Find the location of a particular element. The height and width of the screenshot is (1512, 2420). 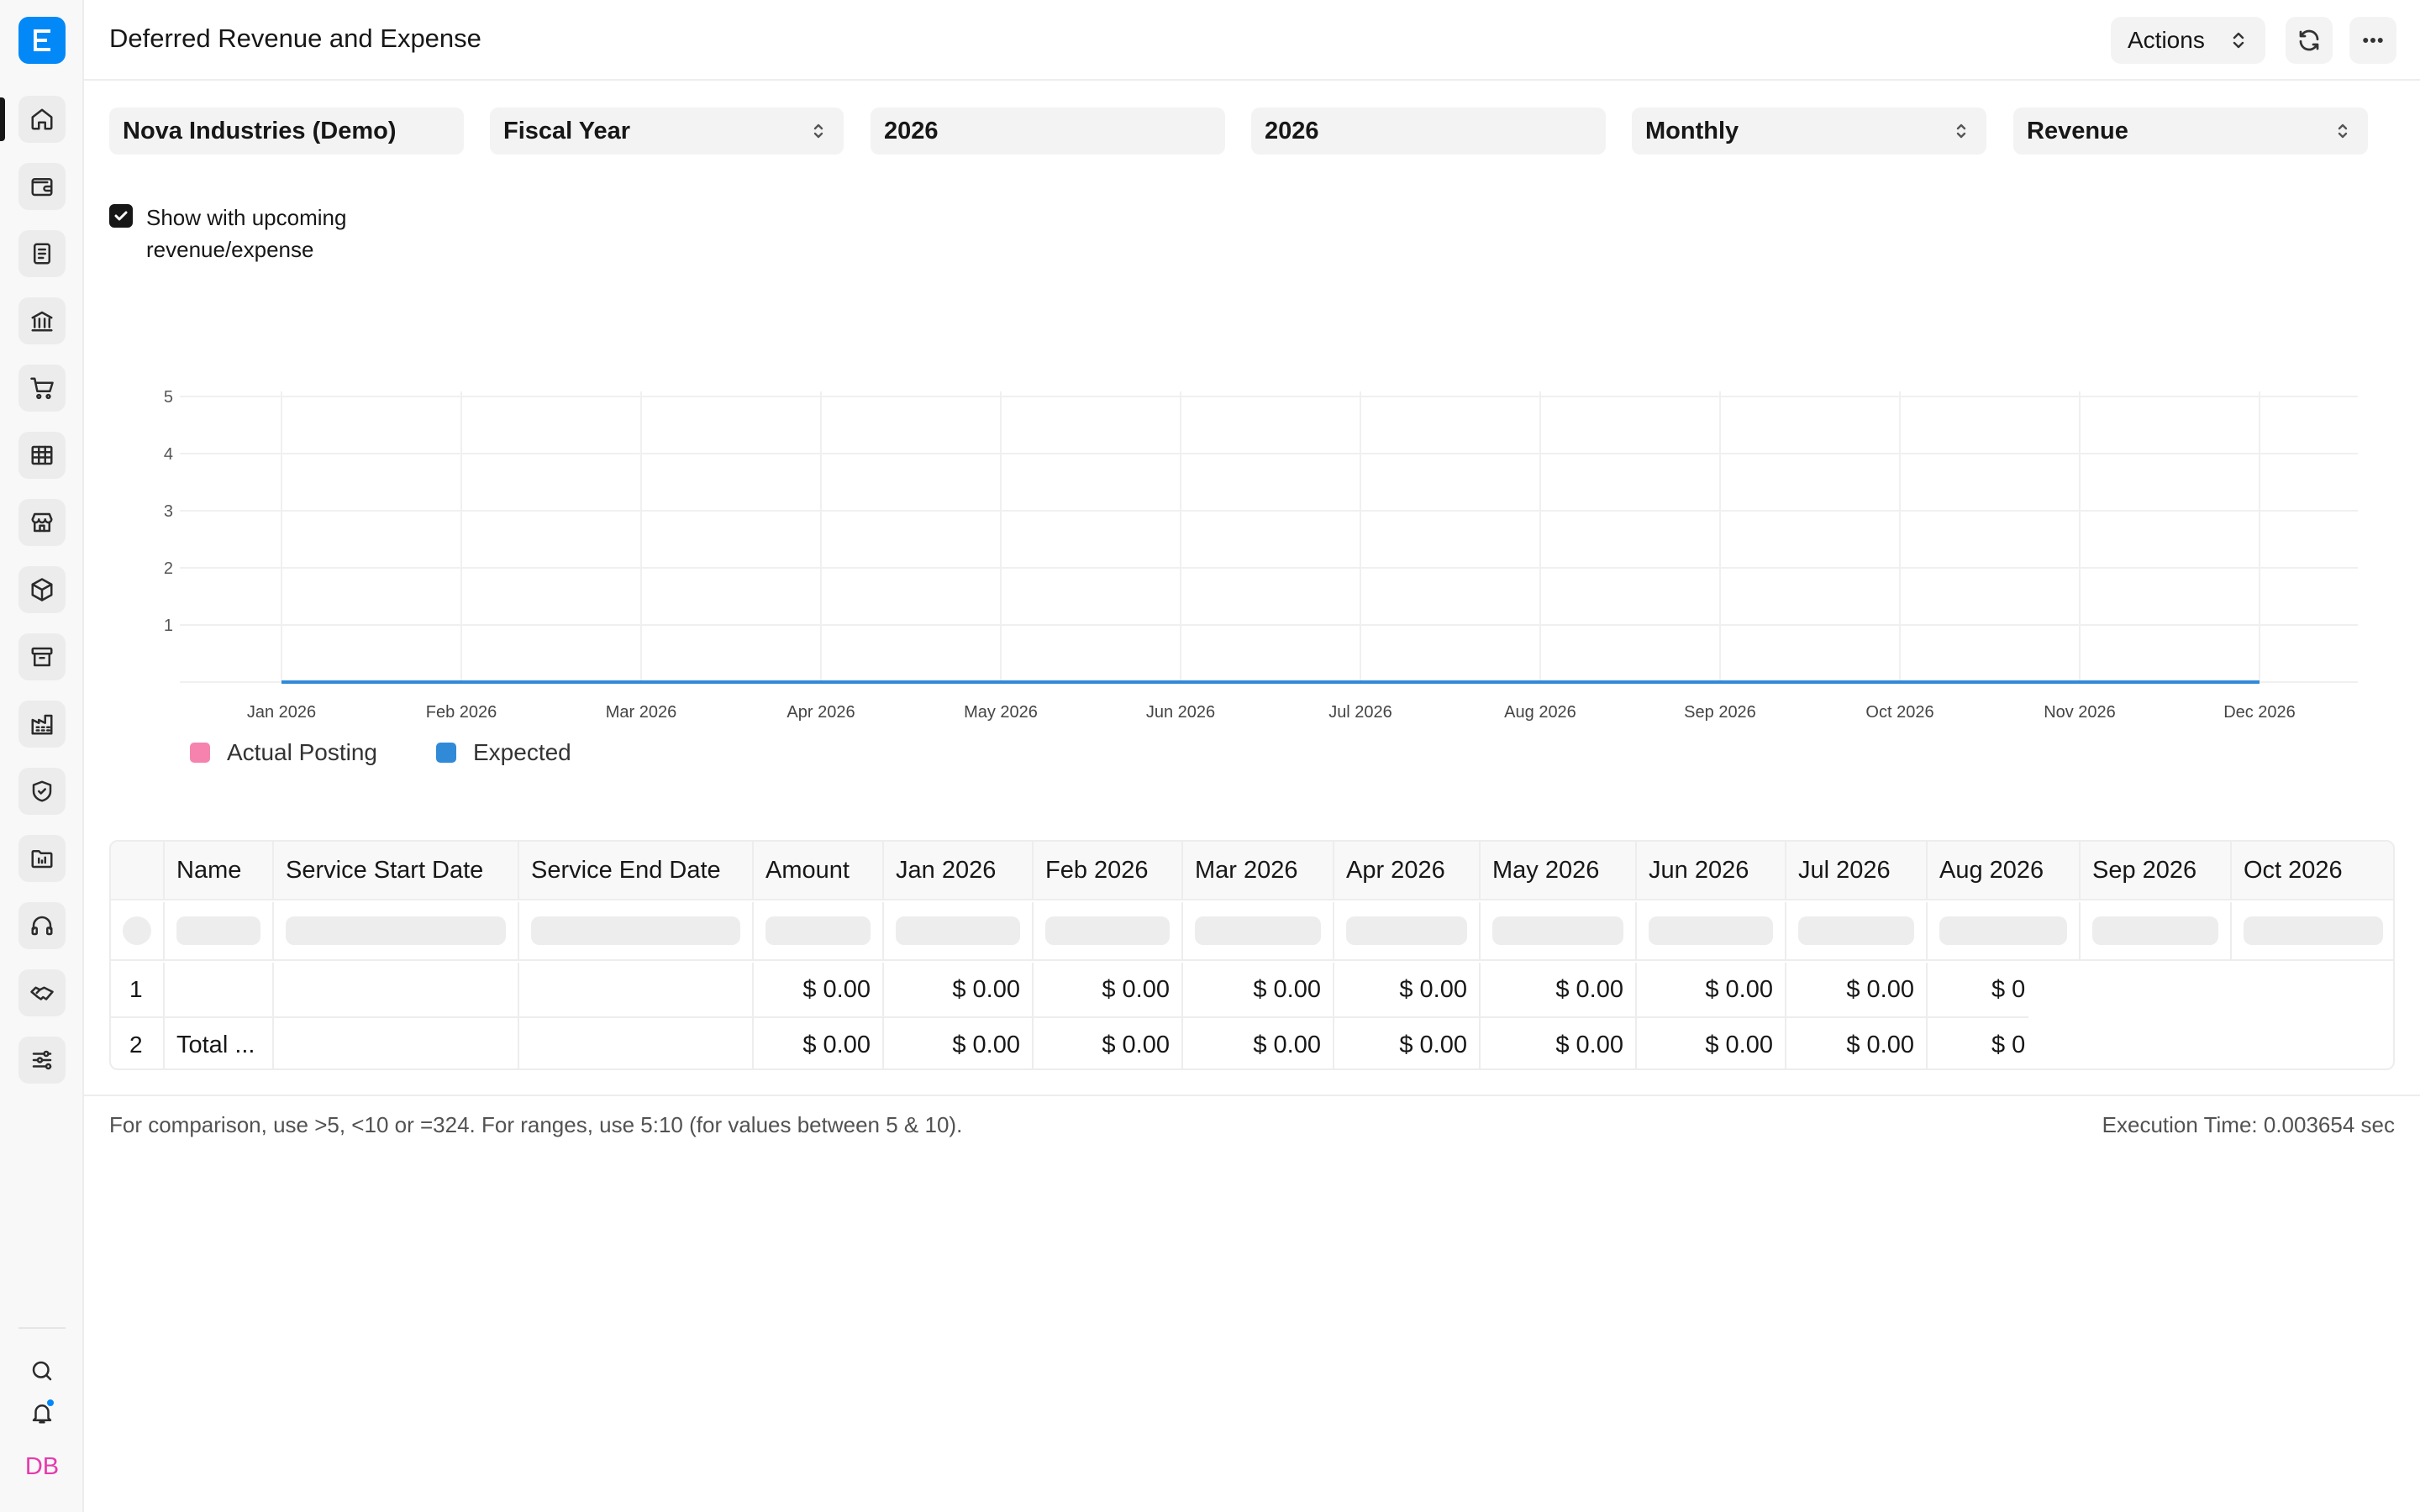

from-fiscal-year-field: 2026 is located at coordinates (1048, 131).